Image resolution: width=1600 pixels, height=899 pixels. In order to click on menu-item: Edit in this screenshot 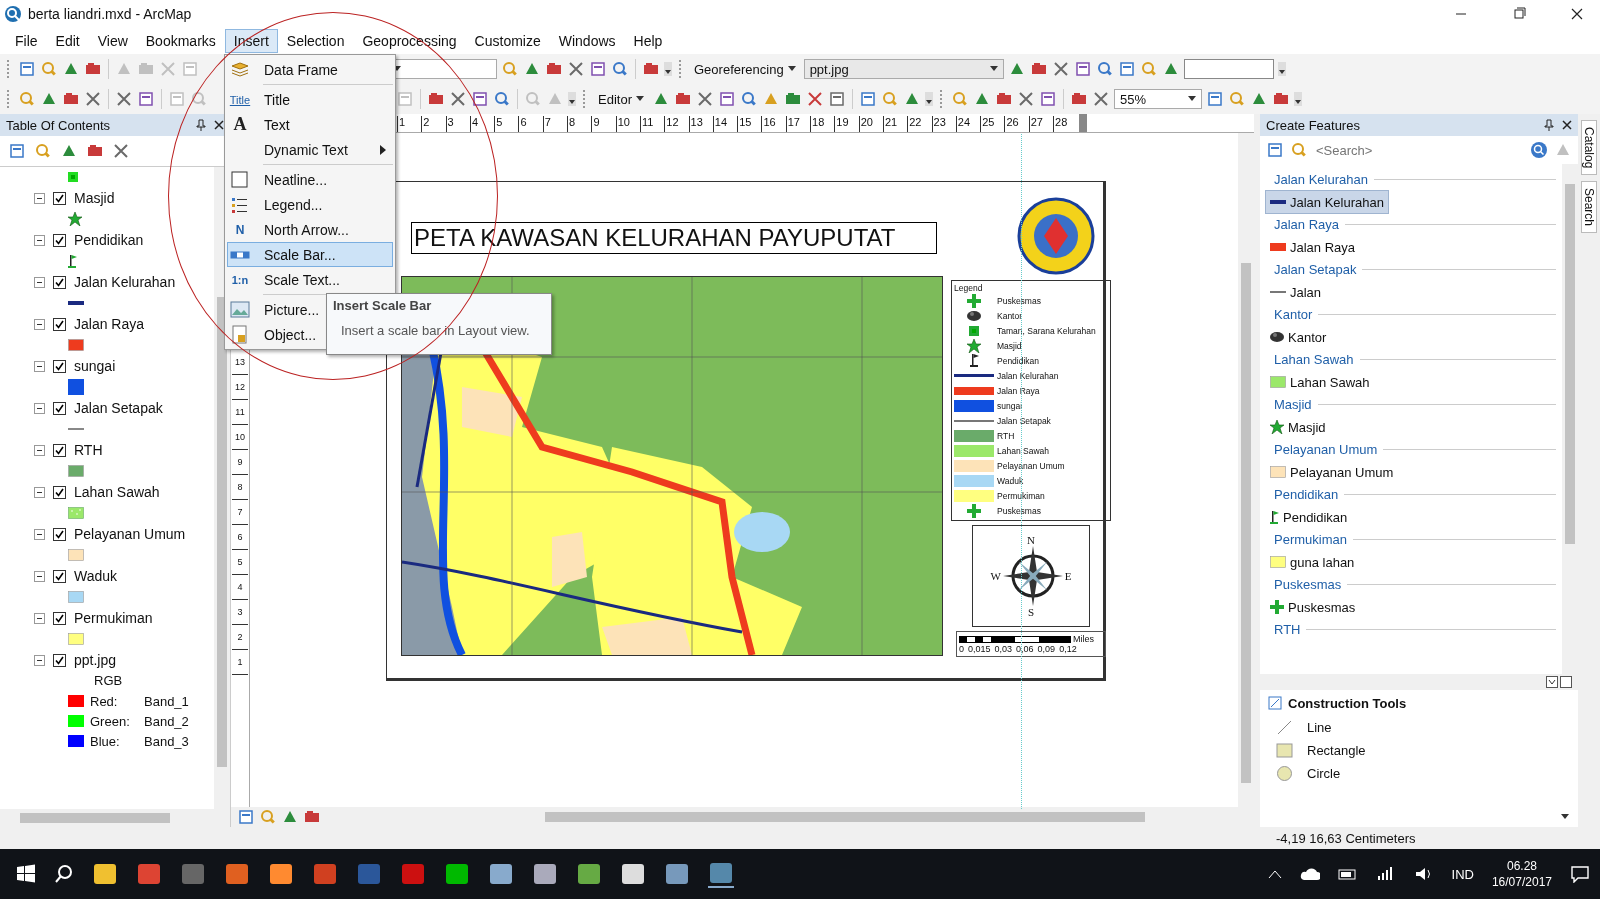, I will do `click(67, 41)`.